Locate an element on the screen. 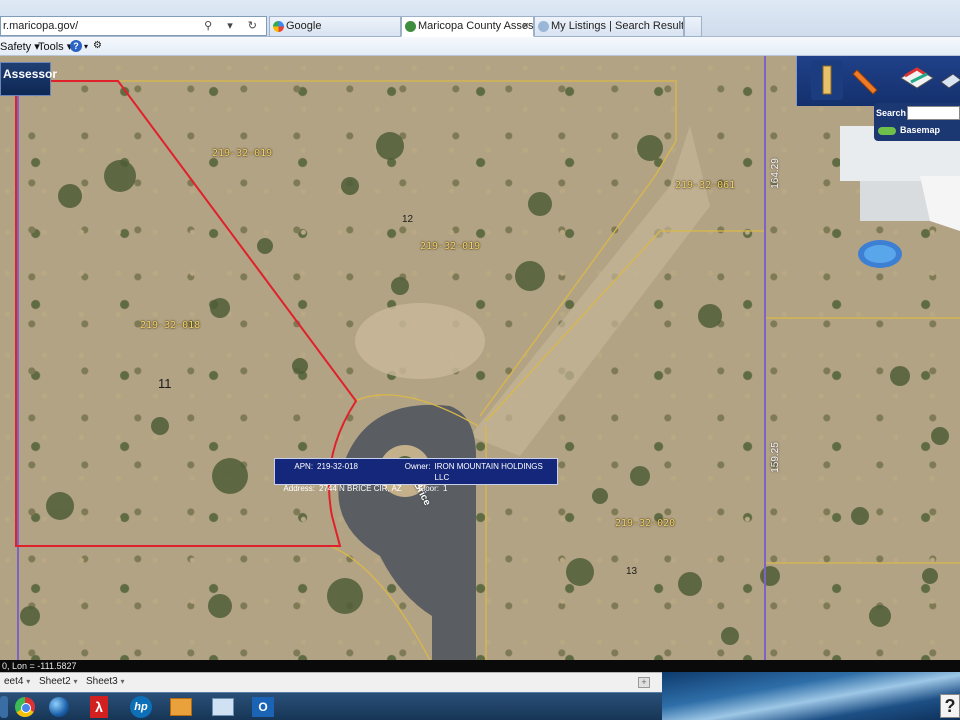  sheet-tab-bar: eet4 ▾ Sheet2 ▾ Sheet3 ▾ + is located at coordinates (331, 682).